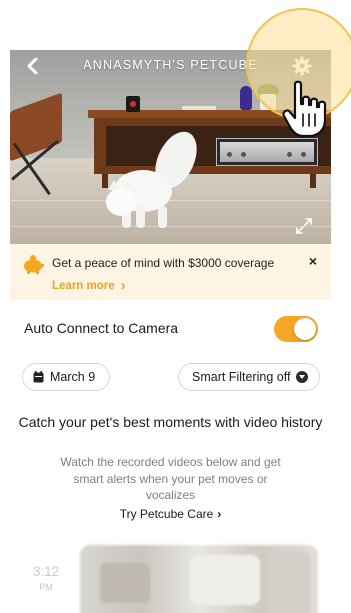  What do you see at coordinates (33, 264) in the screenshot?
I see `piggy-bank-icon` at bounding box center [33, 264].